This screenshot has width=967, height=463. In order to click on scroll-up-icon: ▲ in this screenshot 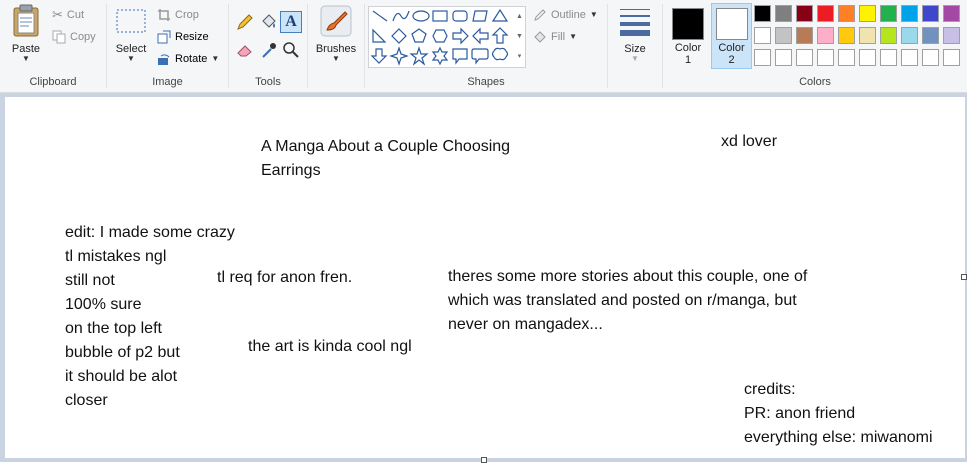, I will do `click(519, 17)`.